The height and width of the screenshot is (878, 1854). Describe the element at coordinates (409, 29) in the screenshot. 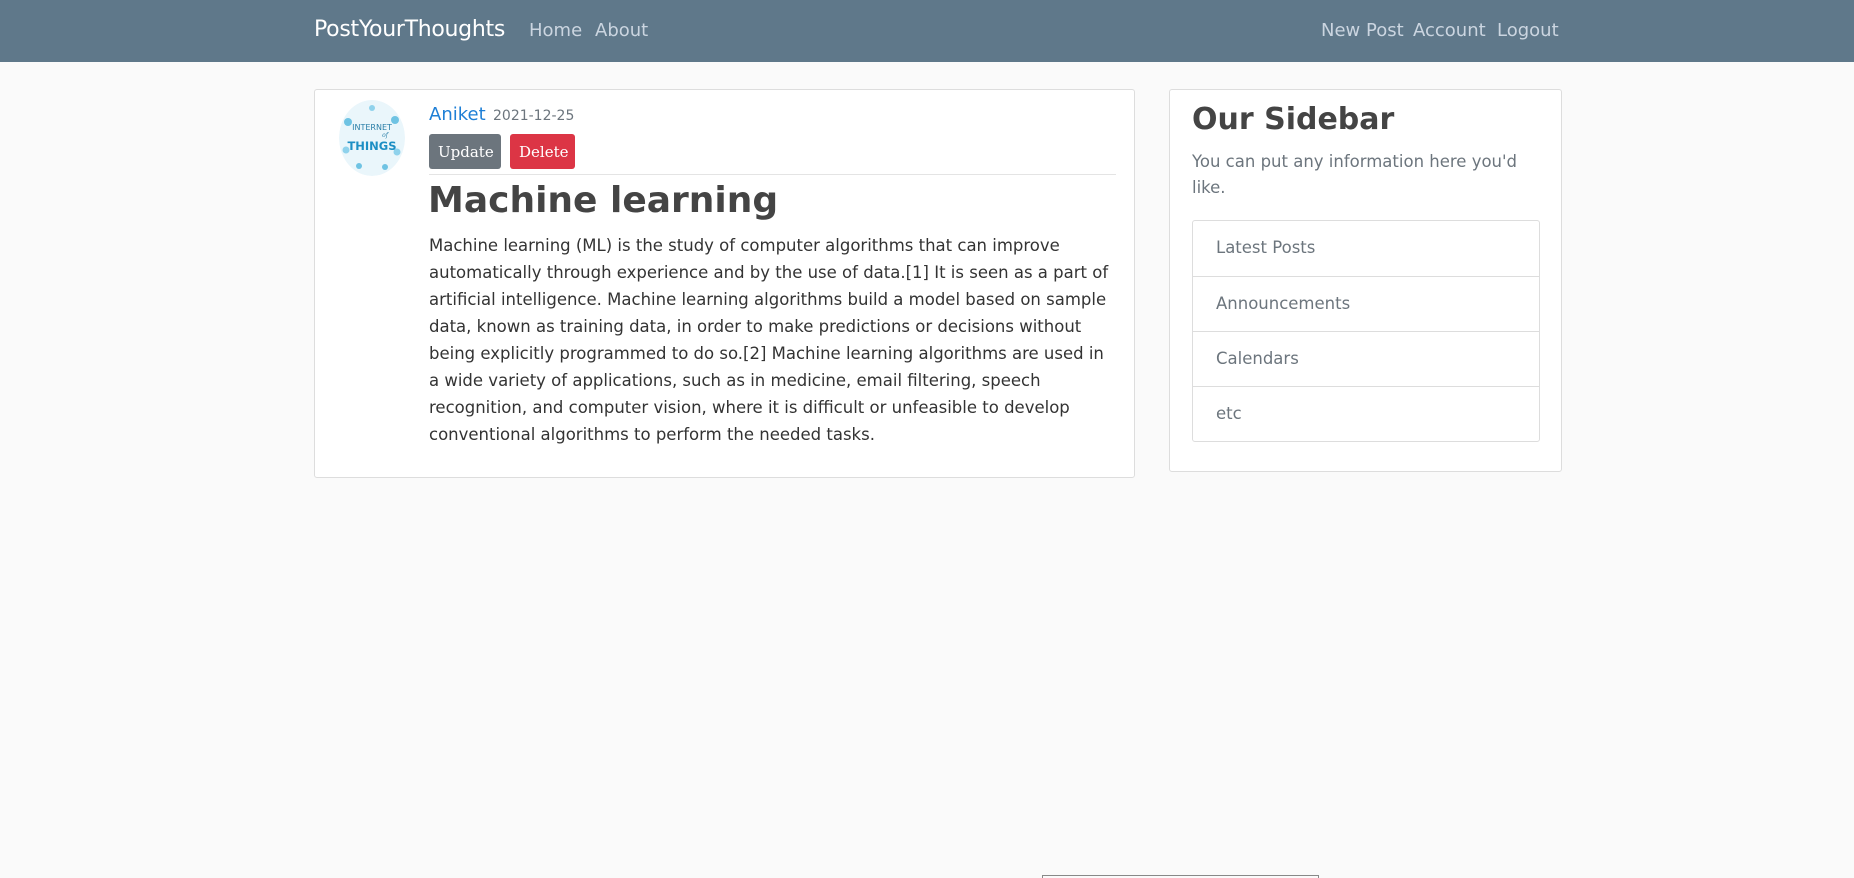

I see `brand-link: PostYourThoughts` at that location.